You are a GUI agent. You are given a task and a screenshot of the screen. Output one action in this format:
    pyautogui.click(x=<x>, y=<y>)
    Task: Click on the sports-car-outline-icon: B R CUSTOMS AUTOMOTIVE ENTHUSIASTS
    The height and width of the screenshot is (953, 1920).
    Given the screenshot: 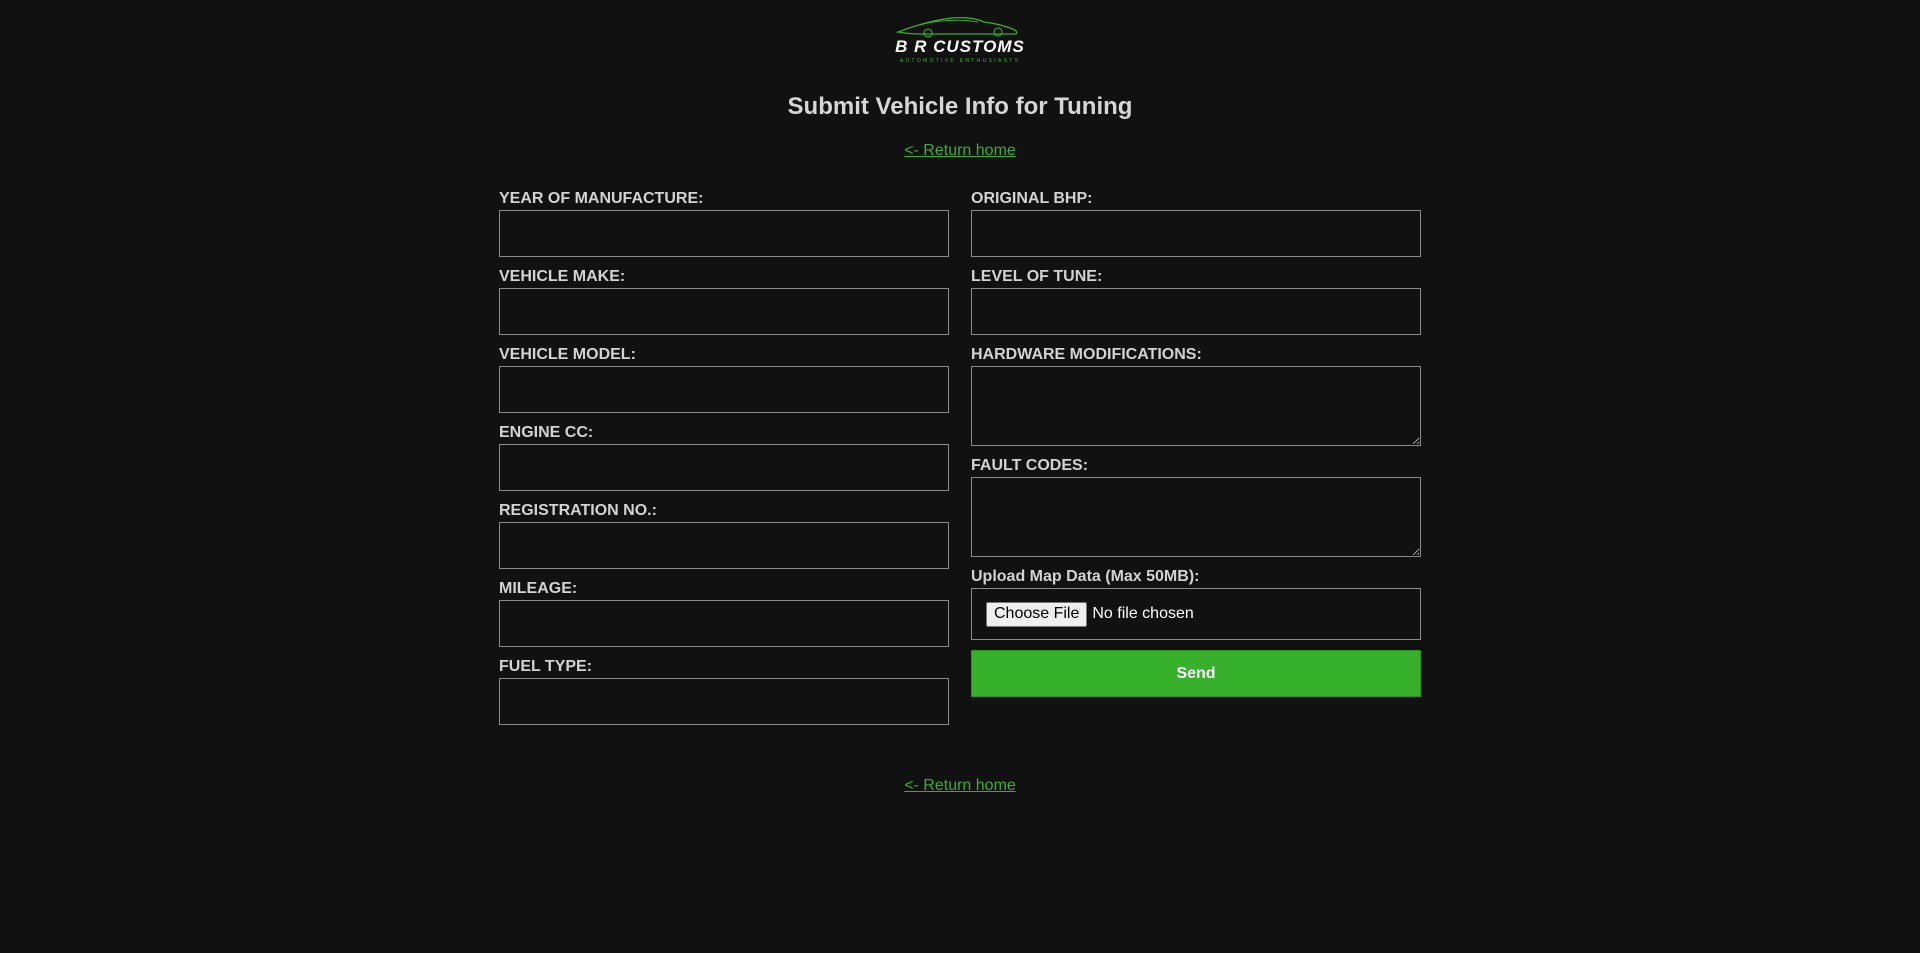 What is the action you would take?
    pyautogui.click(x=960, y=40)
    